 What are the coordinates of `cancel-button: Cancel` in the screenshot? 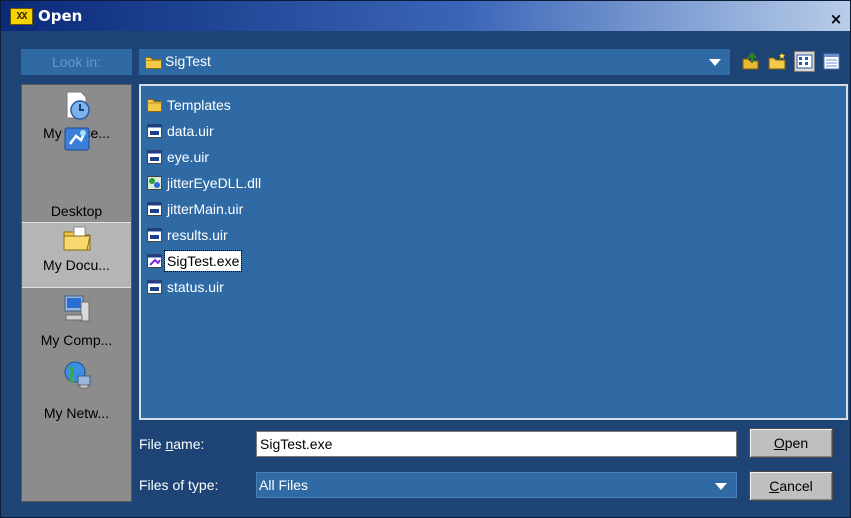 It's located at (791, 486).